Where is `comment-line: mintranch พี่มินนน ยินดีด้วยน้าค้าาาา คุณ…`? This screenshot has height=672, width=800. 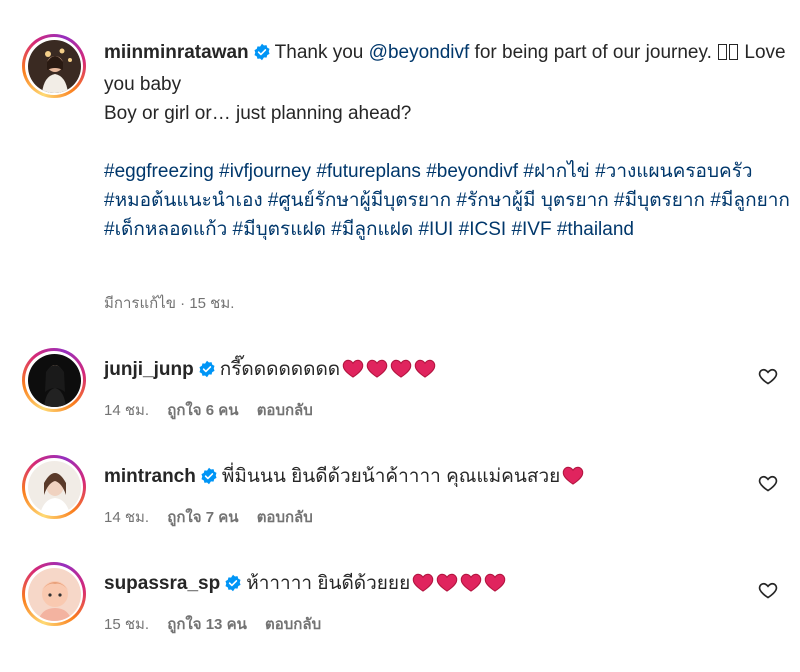 comment-line: mintranch พี่มินนน ยินดีด้วยน้าค้าาาา คุณ… is located at coordinates (344, 478).